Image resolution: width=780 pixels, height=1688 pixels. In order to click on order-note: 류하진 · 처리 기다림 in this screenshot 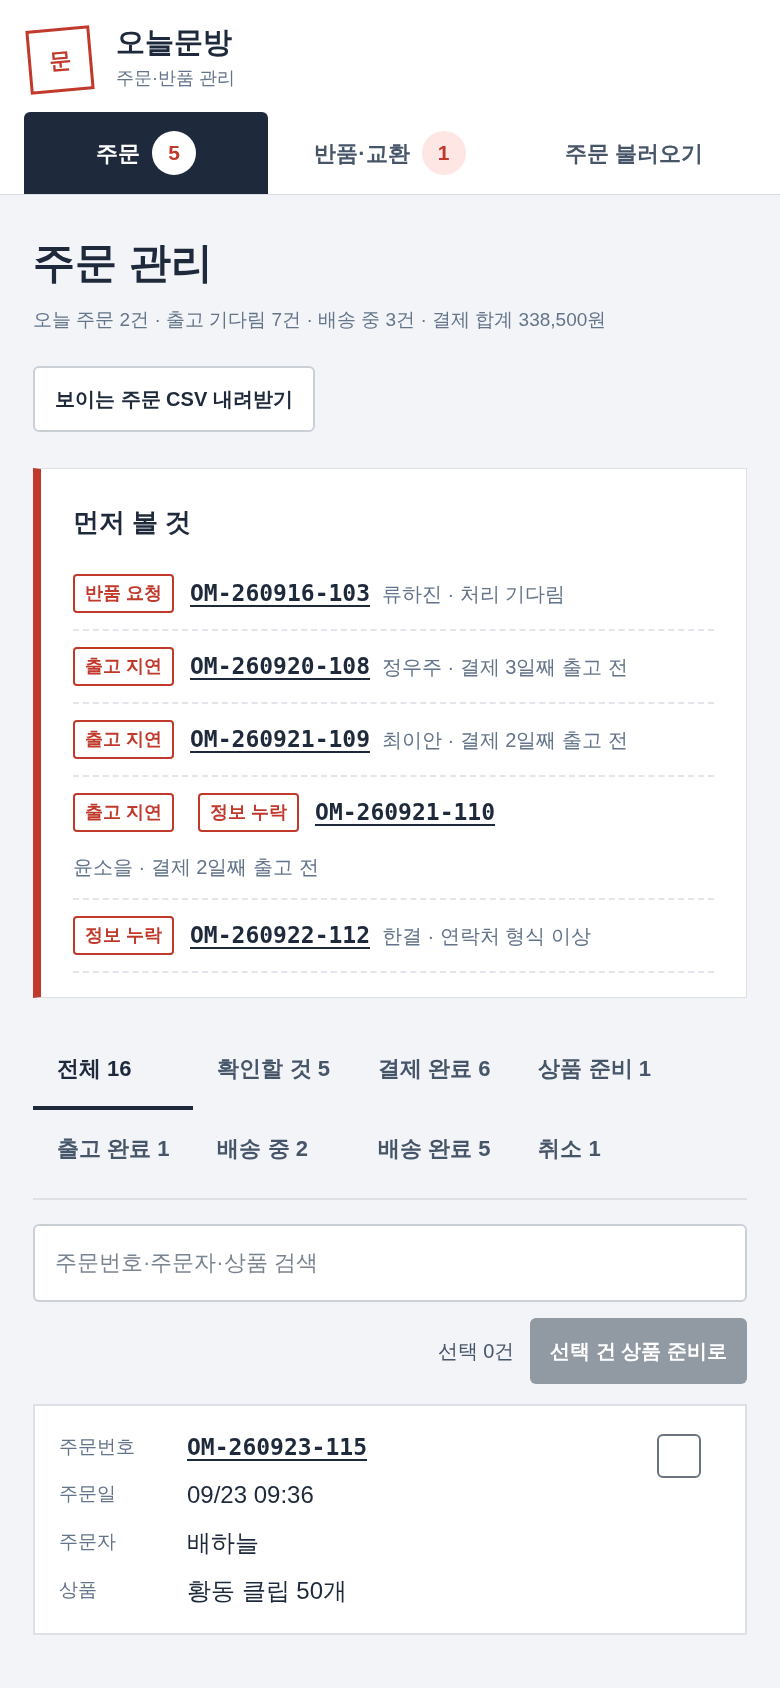, I will do `click(474, 594)`.